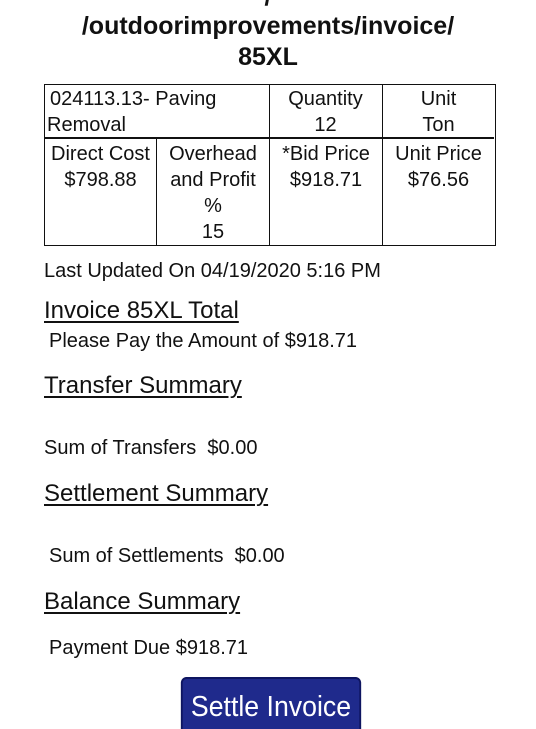  I want to click on unit-cell: Unit Ton, so click(438, 112).